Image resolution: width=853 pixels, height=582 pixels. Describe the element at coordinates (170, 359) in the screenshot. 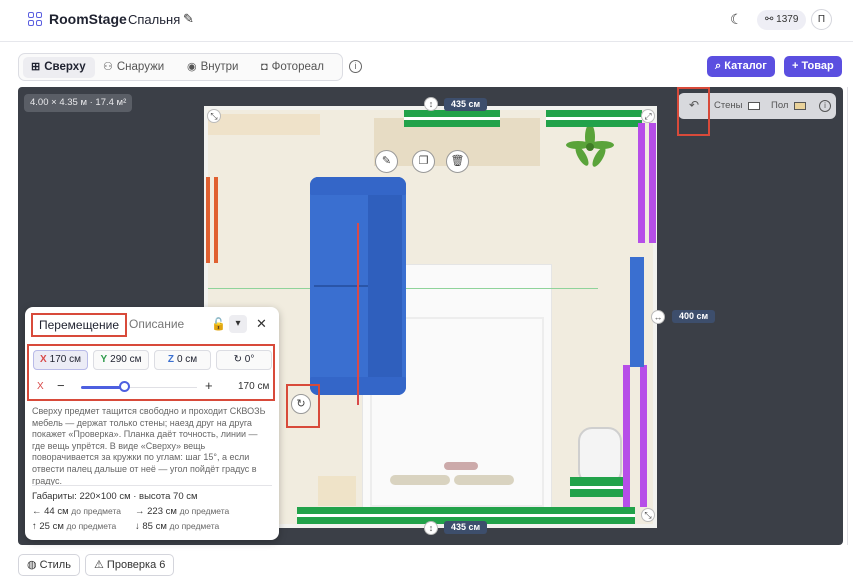

I see `z-axis-letter: Z` at that location.